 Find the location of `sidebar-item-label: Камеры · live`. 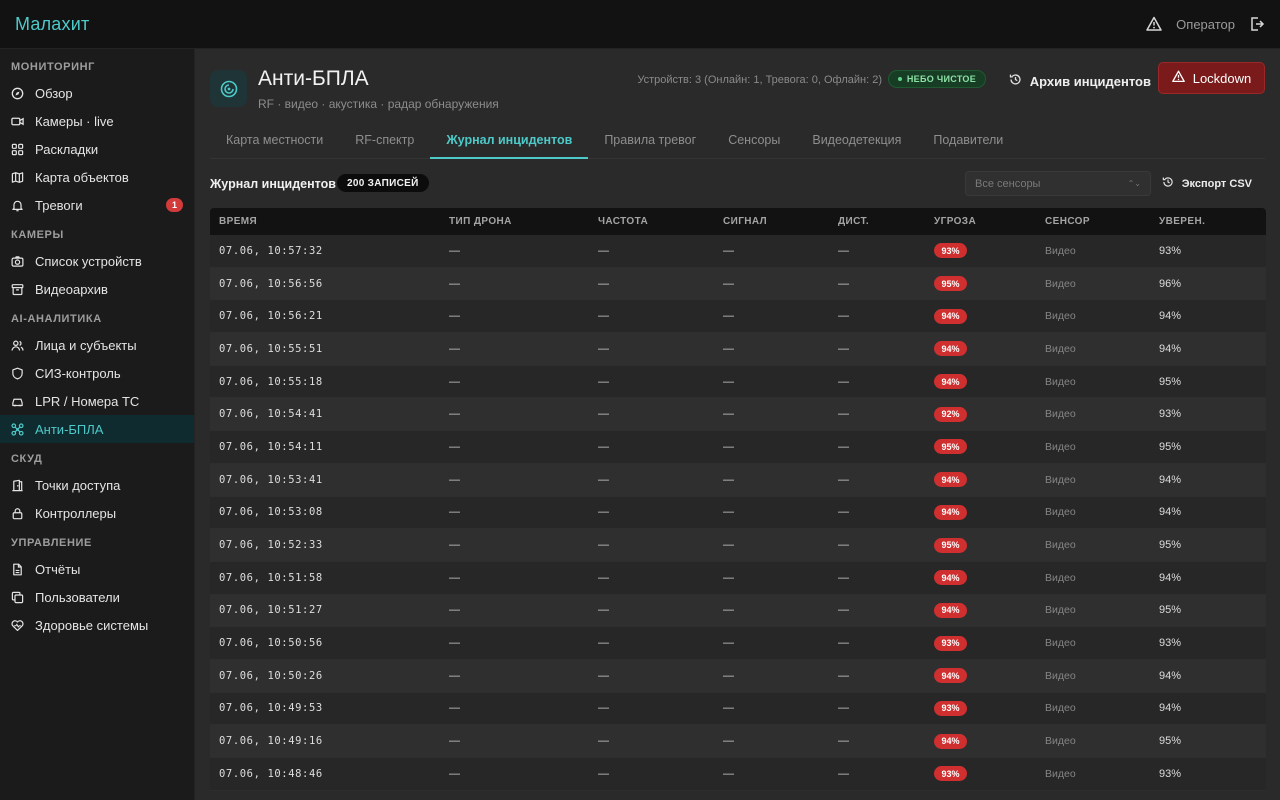

sidebar-item-label: Камеры · live is located at coordinates (74, 121).